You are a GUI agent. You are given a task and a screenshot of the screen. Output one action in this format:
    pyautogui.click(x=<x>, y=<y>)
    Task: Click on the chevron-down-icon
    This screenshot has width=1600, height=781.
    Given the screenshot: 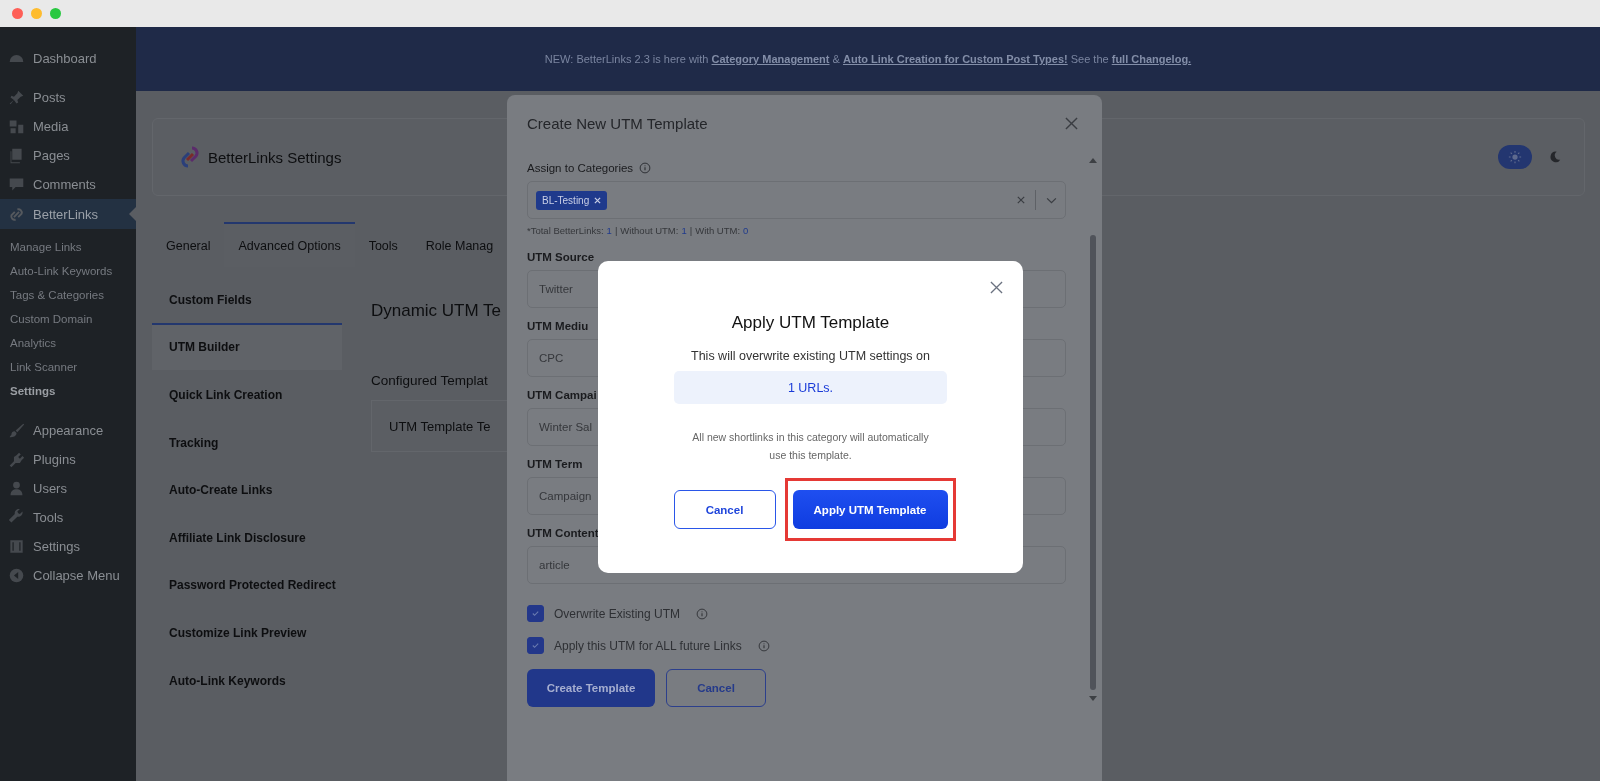 What is the action you would take?
    pyautogui.click(x=1051, y=200)
    